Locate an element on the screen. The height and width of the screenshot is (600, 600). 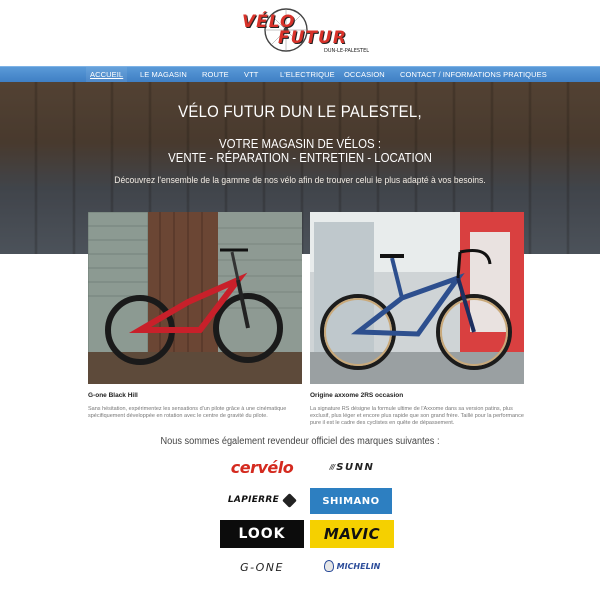
hero-subtitle-1: VOTRE MAGASIN DE VÉLOS : is located at coordinates (300, 143).